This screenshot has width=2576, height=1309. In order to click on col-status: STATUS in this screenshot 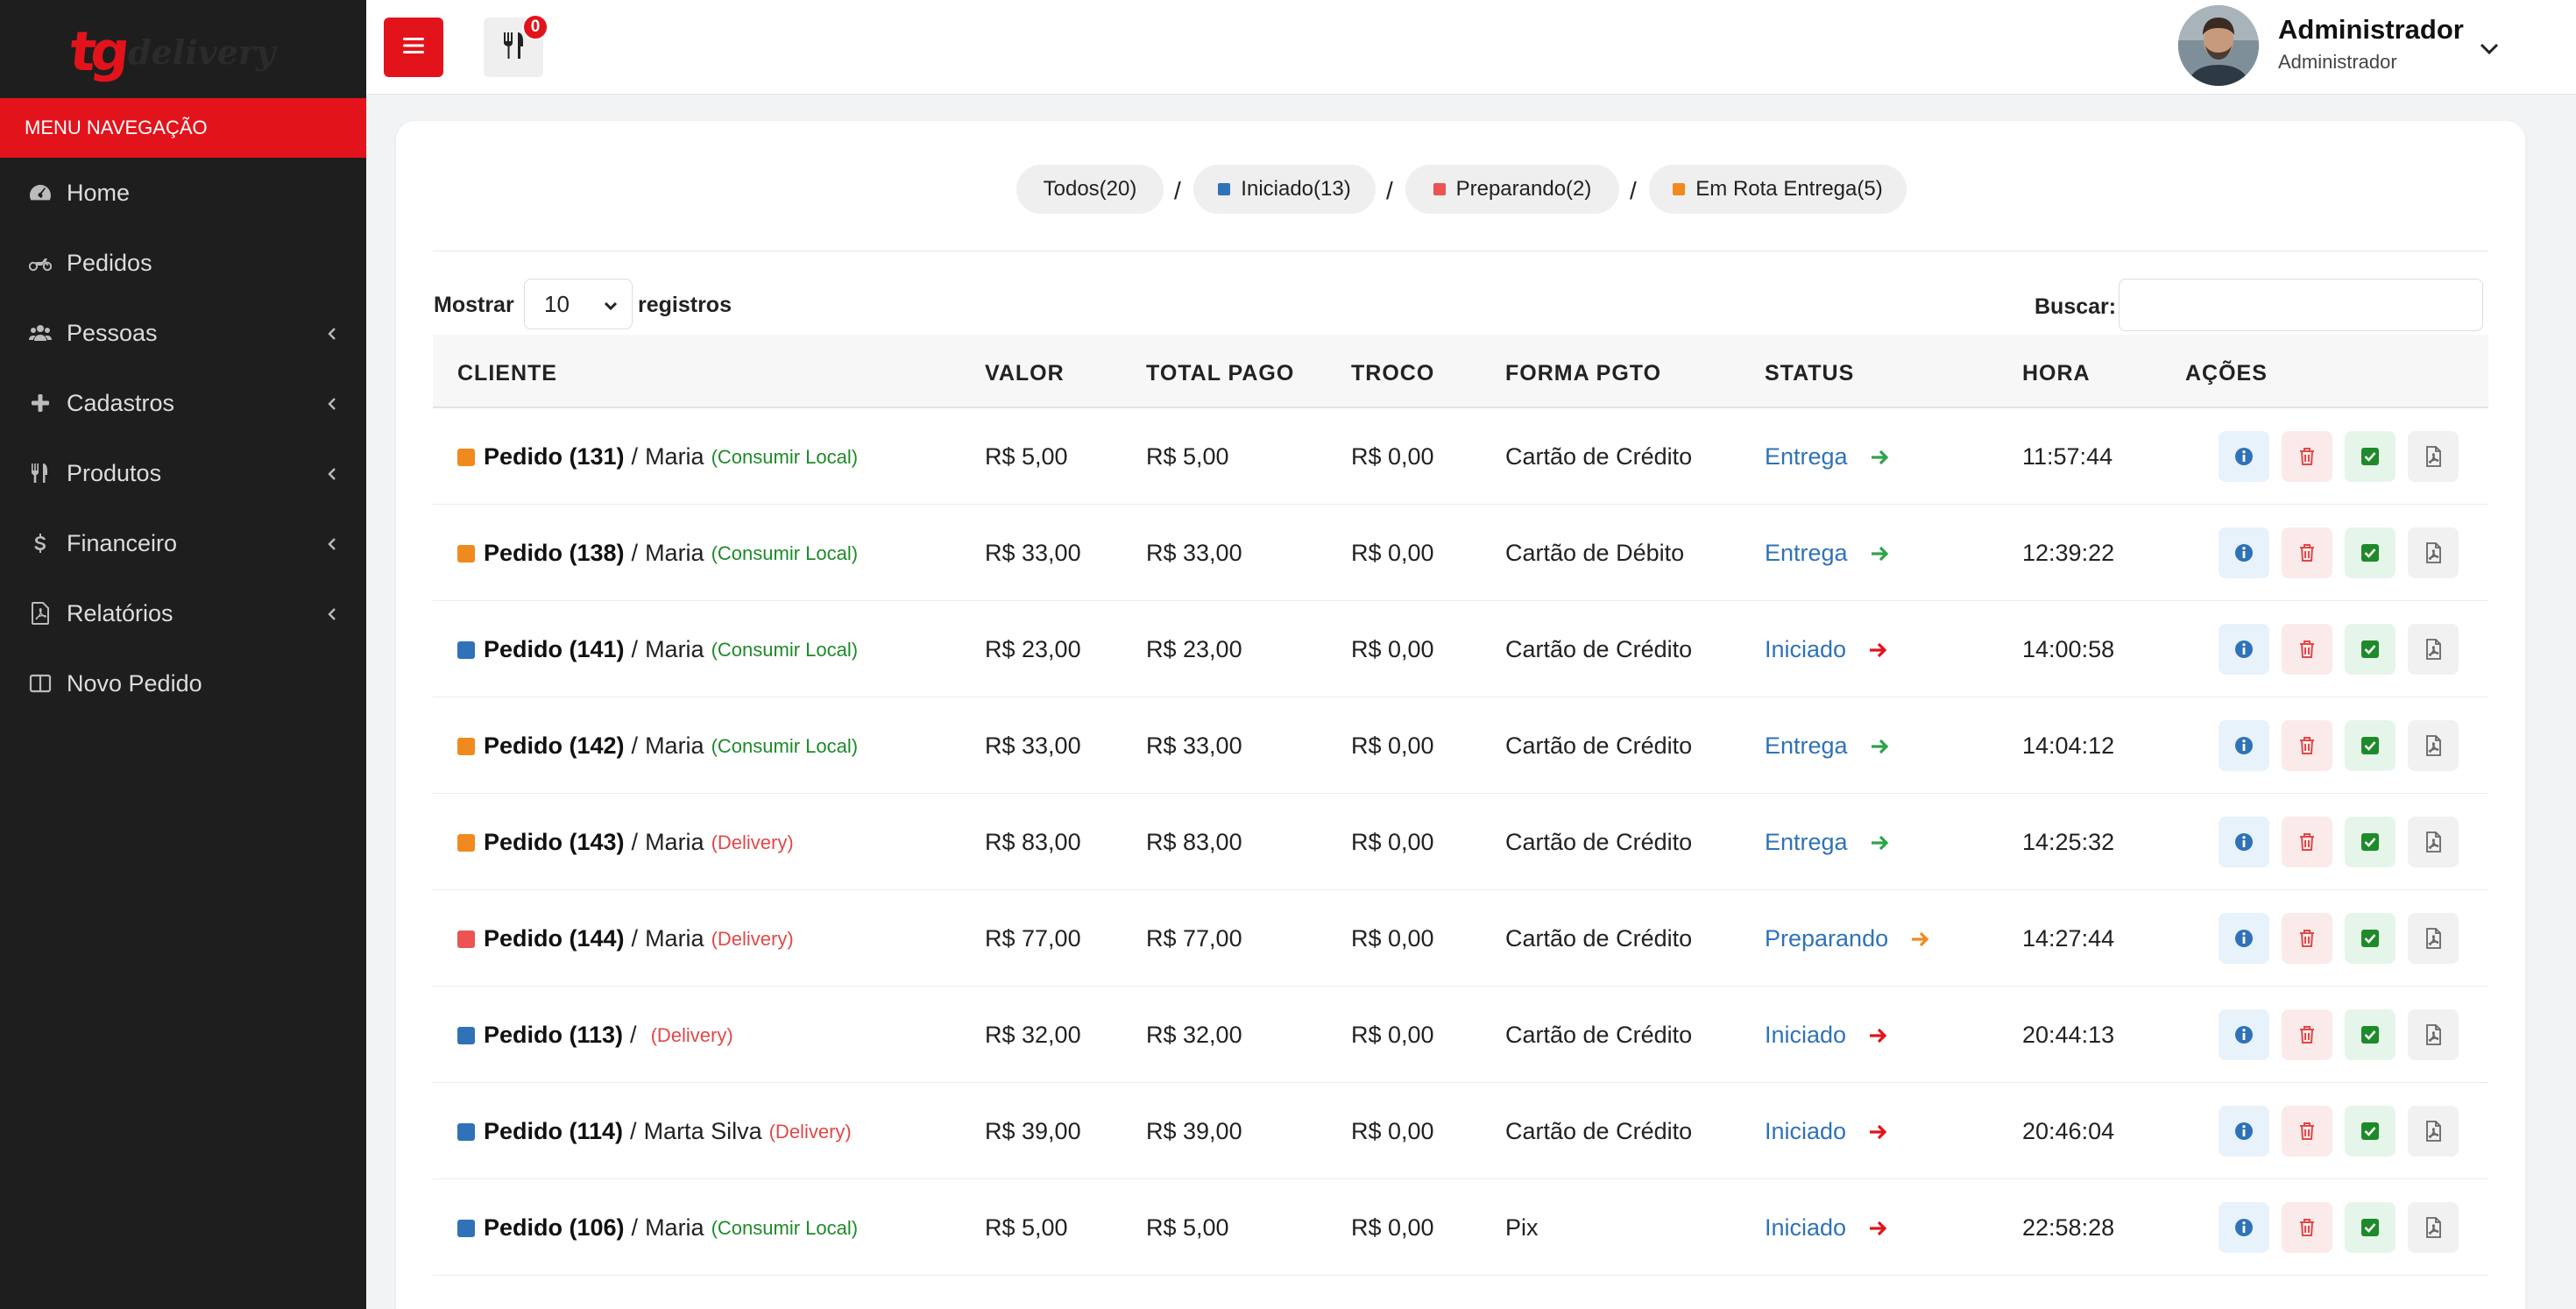, I will do `click(1809, 373)`.